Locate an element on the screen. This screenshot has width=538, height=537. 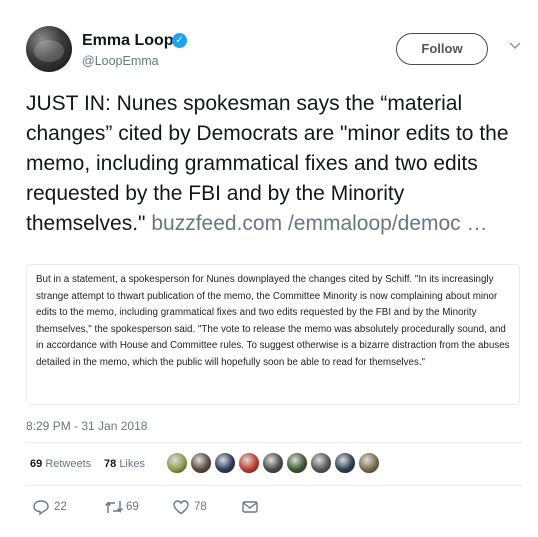
tweet-header: Emma Loop ✓ @LoopEmma Follow is located at coordinates (274, 52).